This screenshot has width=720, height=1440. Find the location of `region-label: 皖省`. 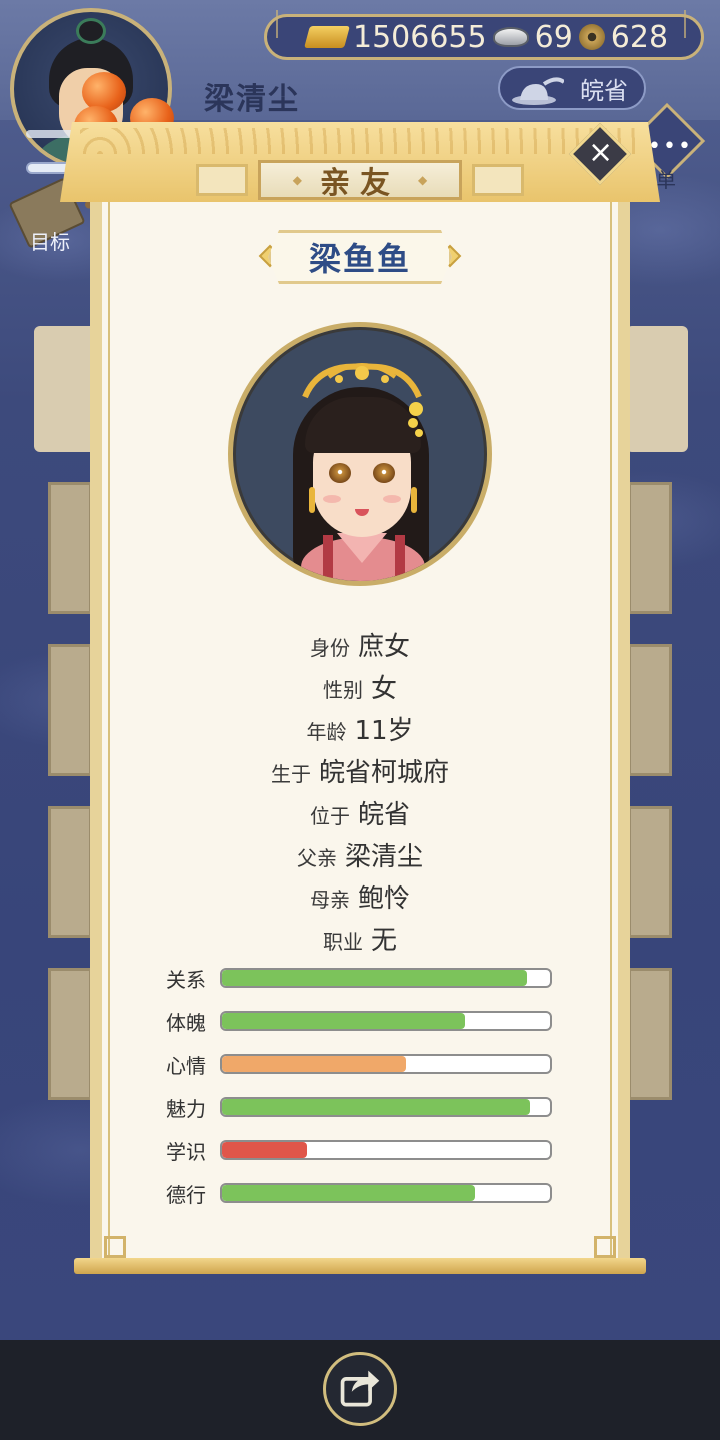

region-label: 皖省 is located at coordinates (604, 90).